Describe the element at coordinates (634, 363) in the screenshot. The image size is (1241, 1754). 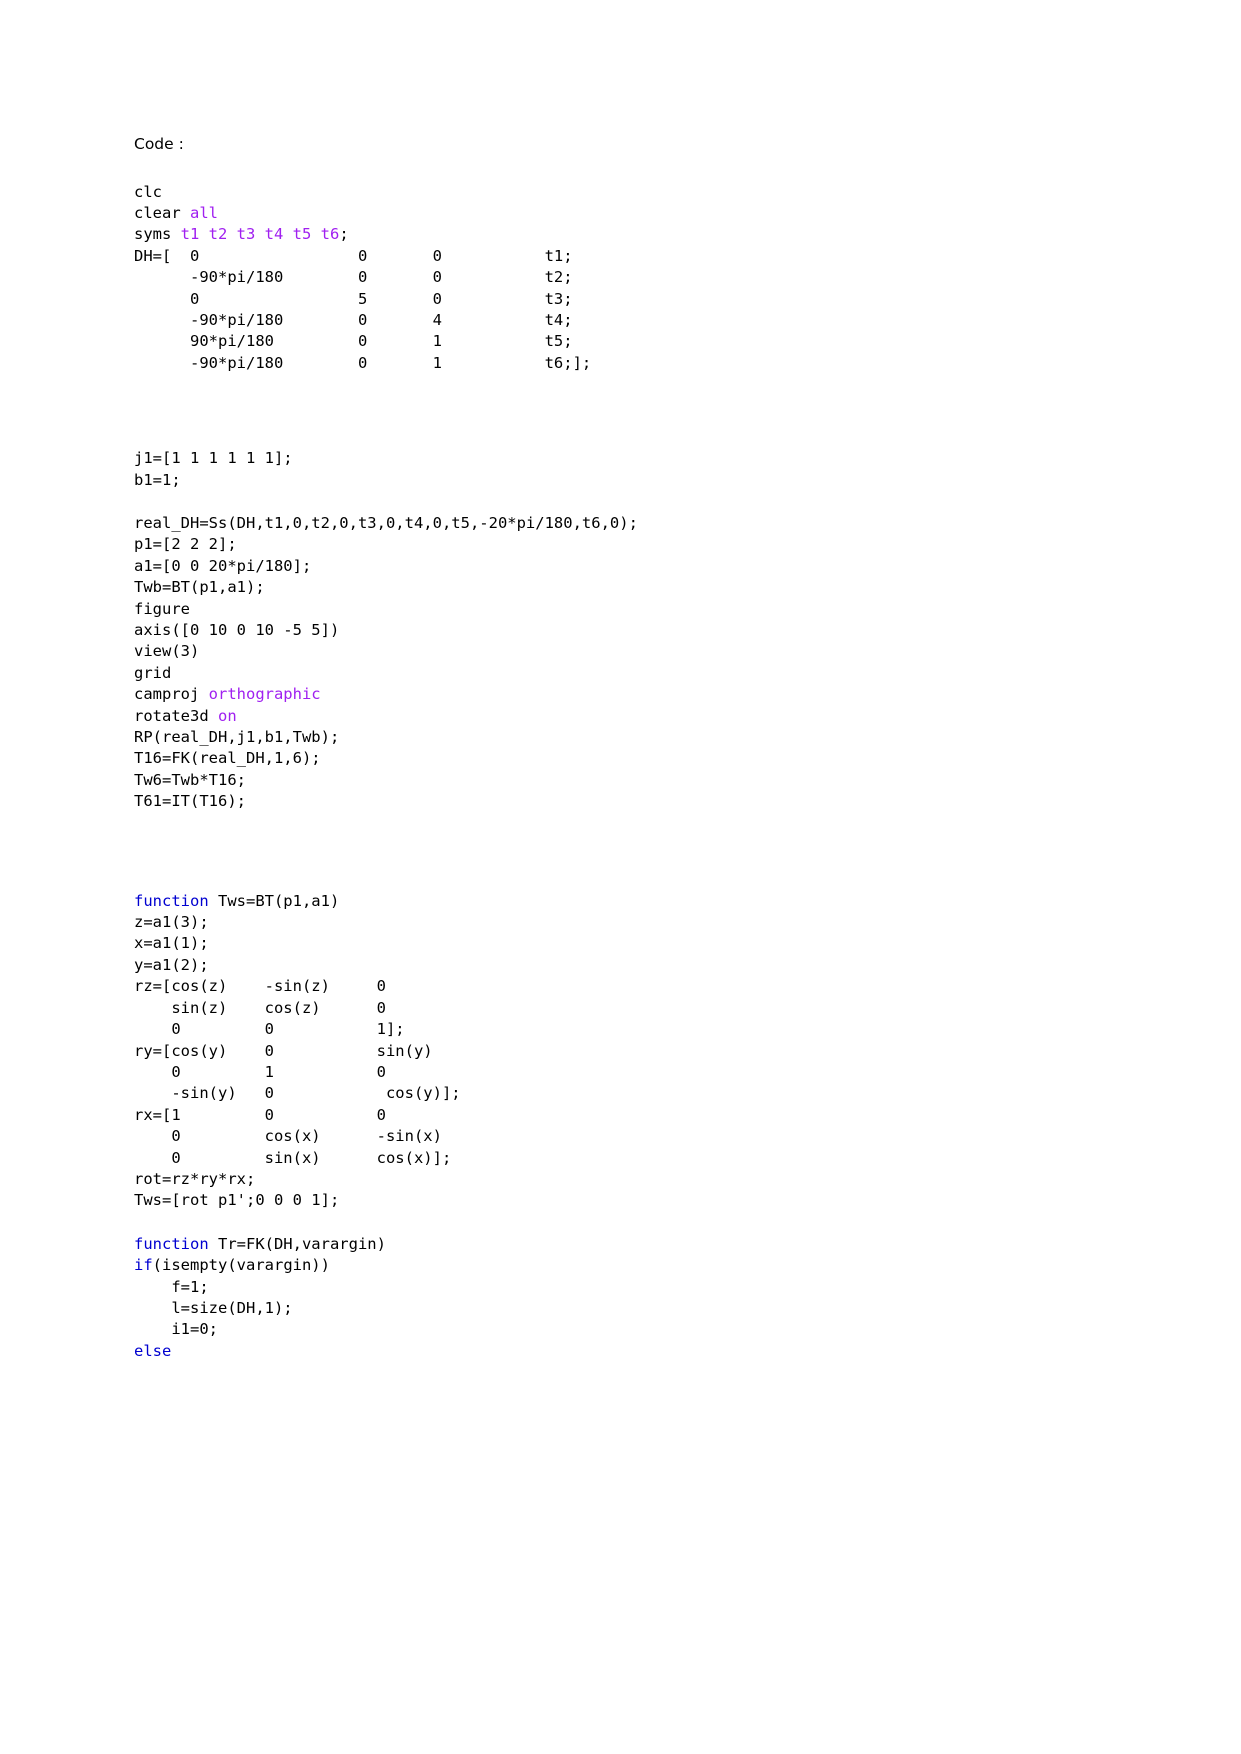
I see `code-line: -90*pi/180 0 1 t6;];` at that location.